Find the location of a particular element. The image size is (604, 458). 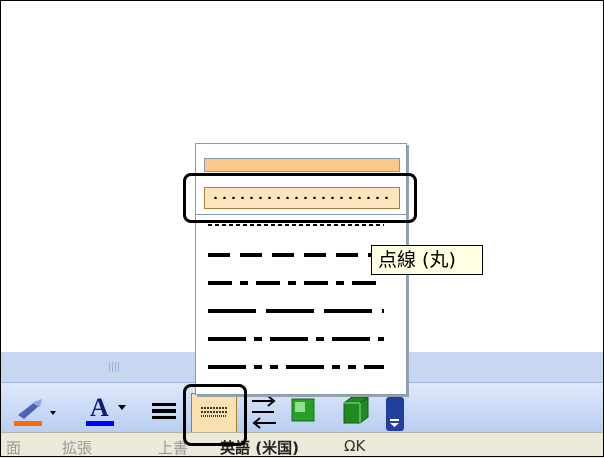

toolbar-grip is located at coordinates (116, 367).